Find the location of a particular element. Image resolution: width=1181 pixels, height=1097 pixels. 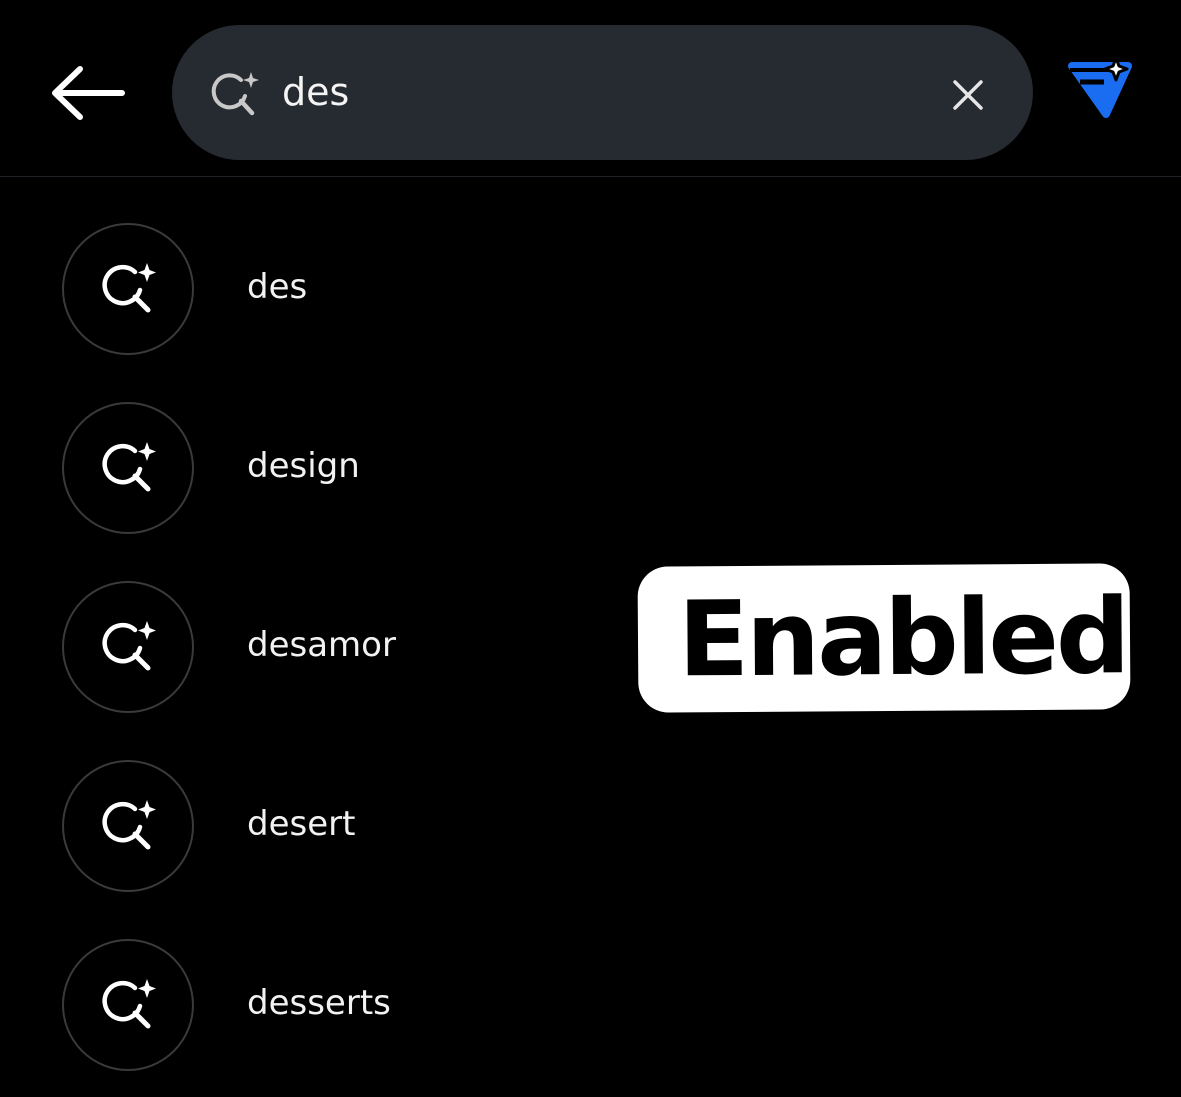

clear-search-button is located at coordinates (968, 95).